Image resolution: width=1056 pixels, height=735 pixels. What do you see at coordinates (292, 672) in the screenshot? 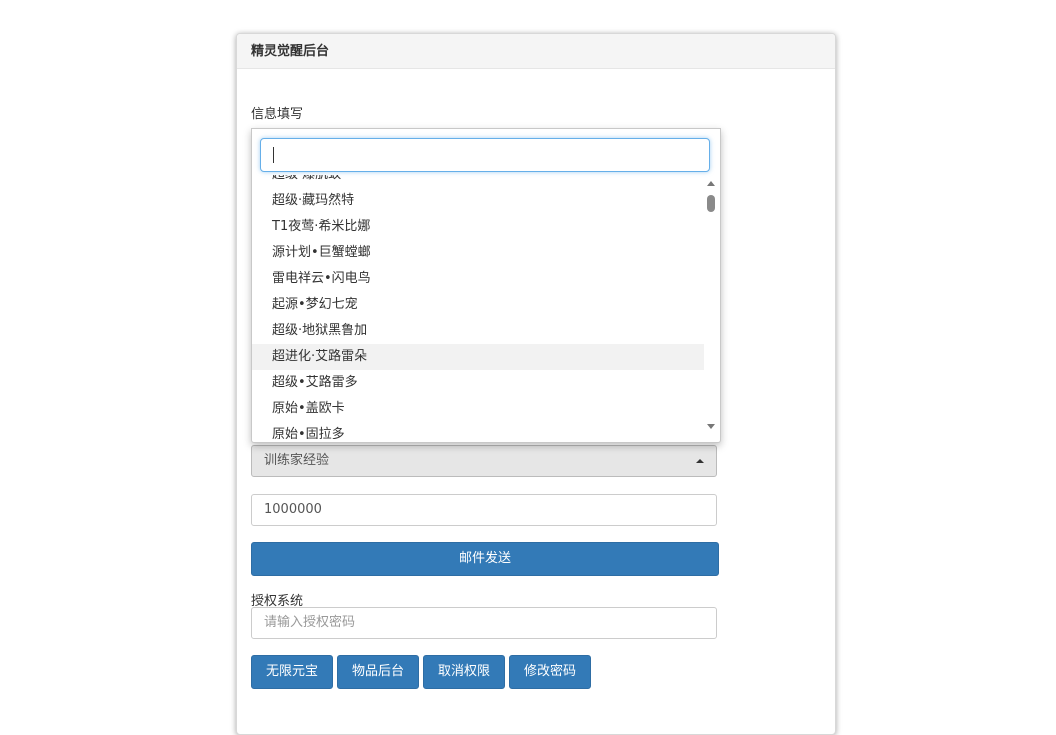
I see `unlimited-ingot-button: 无限元宝` at bounding box center [292, 672].